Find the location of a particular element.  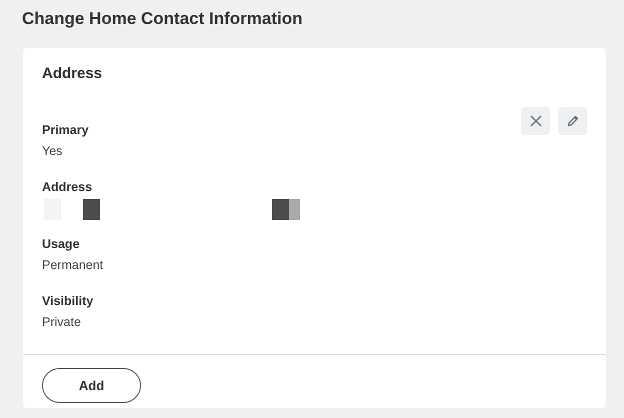

field-label: Primary is located at coordinates (66, 130).